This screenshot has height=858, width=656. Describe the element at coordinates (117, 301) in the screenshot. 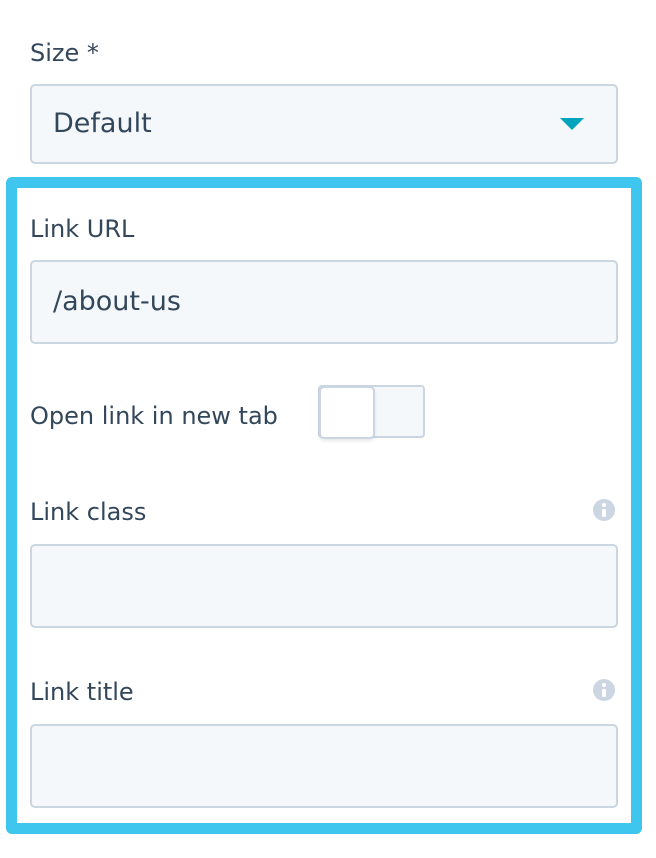

I see `link-url-value: /about-us` at that location.